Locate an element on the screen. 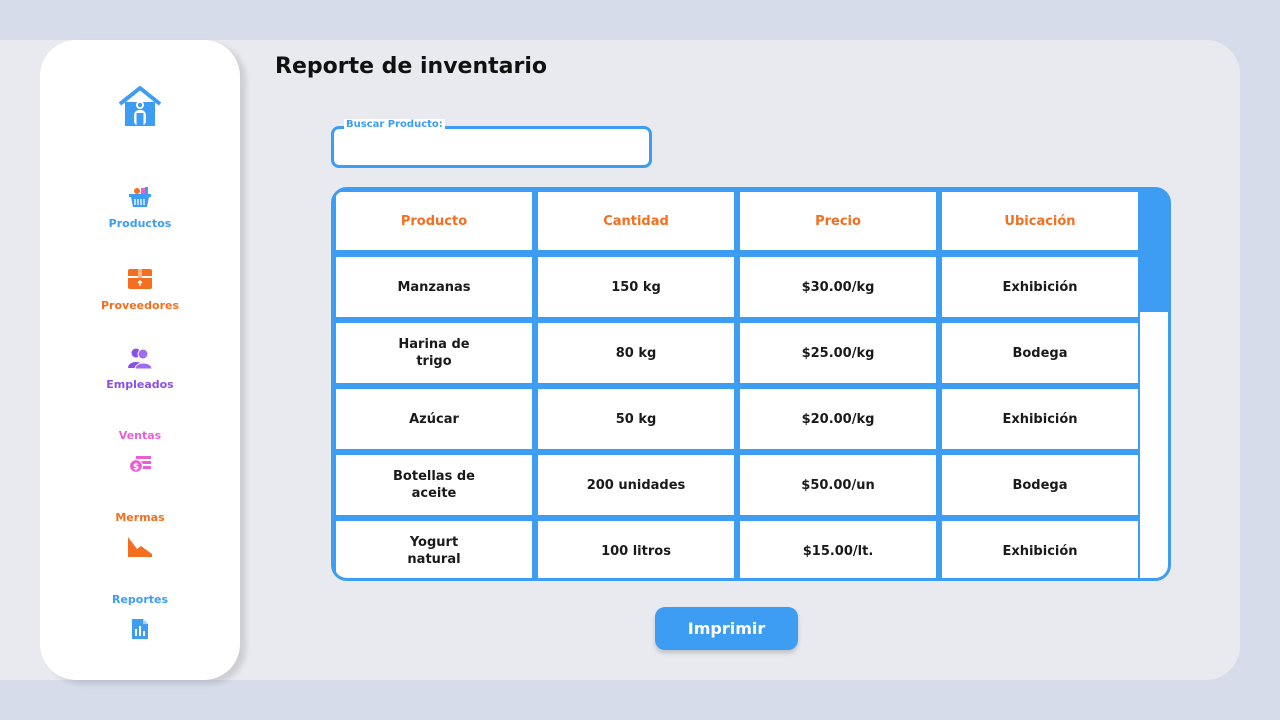 The height and width of the screenshot is (720, 1280). table-cell: $15.00/lt. is located at coordinates (838, 549).